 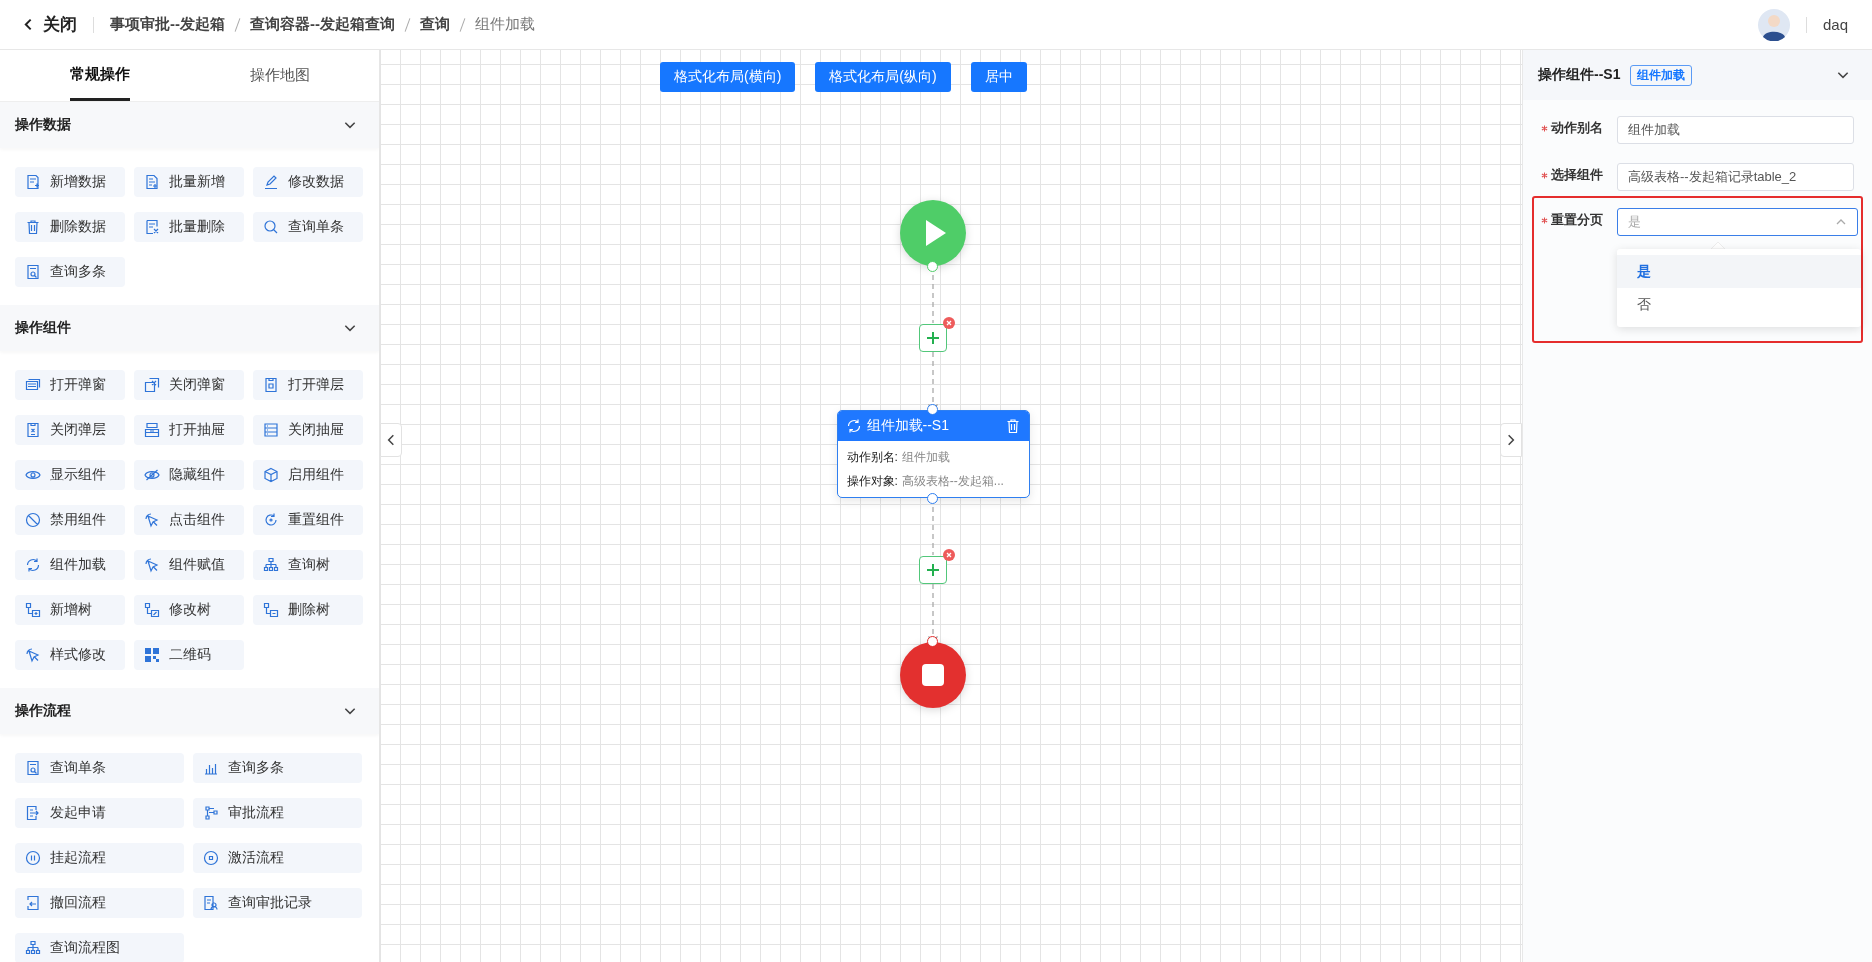 What do you see at coordinates (1835, 24) in the screenshot?
I see `user-name: daq` at bounding box center [1835, 24].